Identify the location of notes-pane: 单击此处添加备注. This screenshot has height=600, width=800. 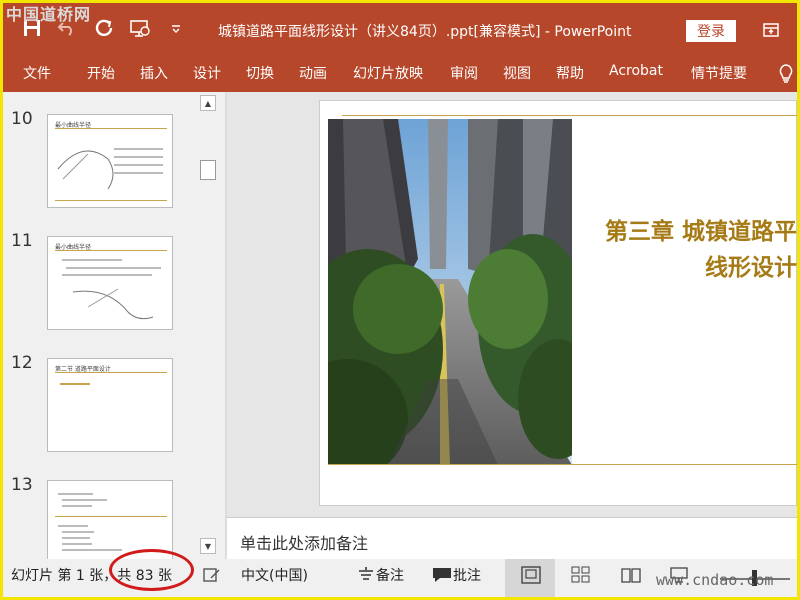
(512, 538).